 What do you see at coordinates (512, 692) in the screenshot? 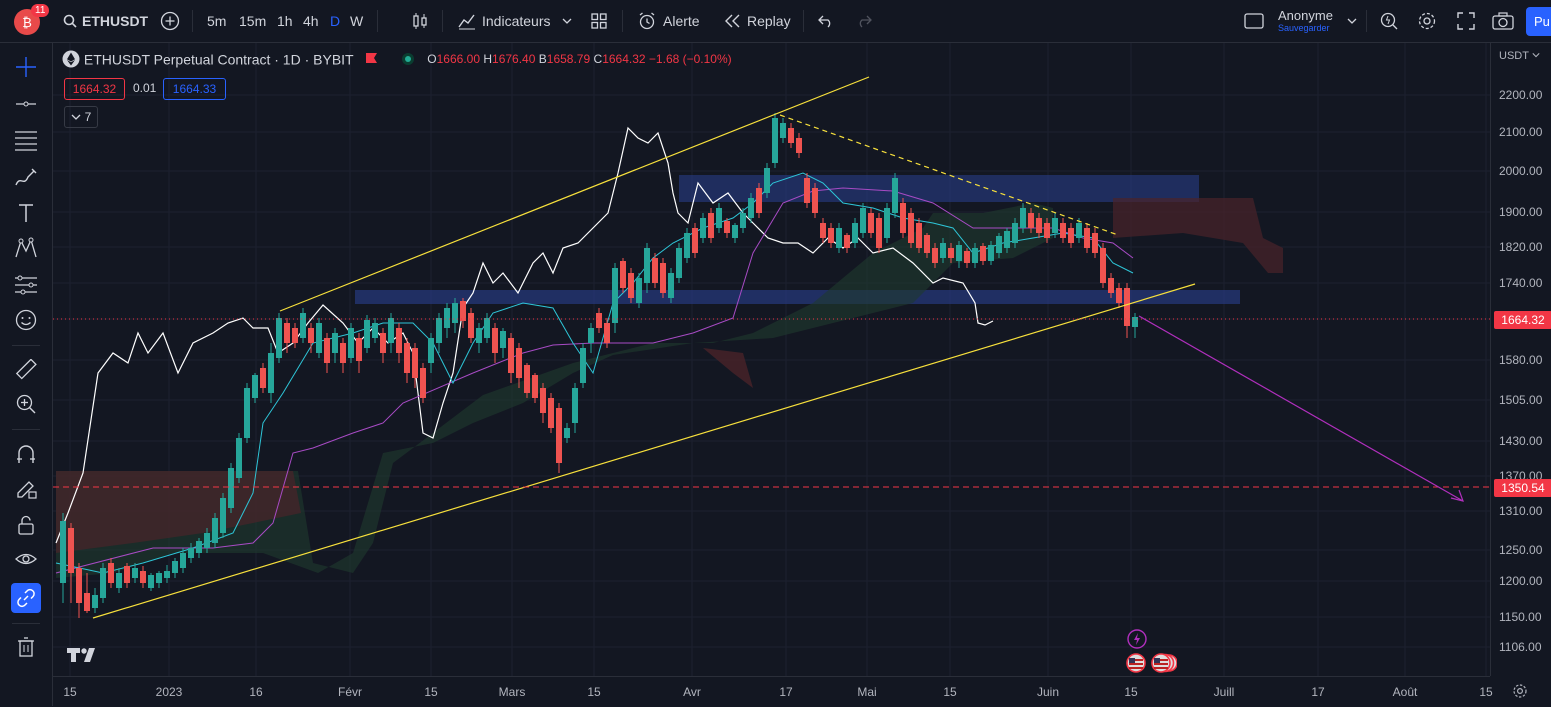
I see `time-tick: Mars` at bounding box center [512, 692].